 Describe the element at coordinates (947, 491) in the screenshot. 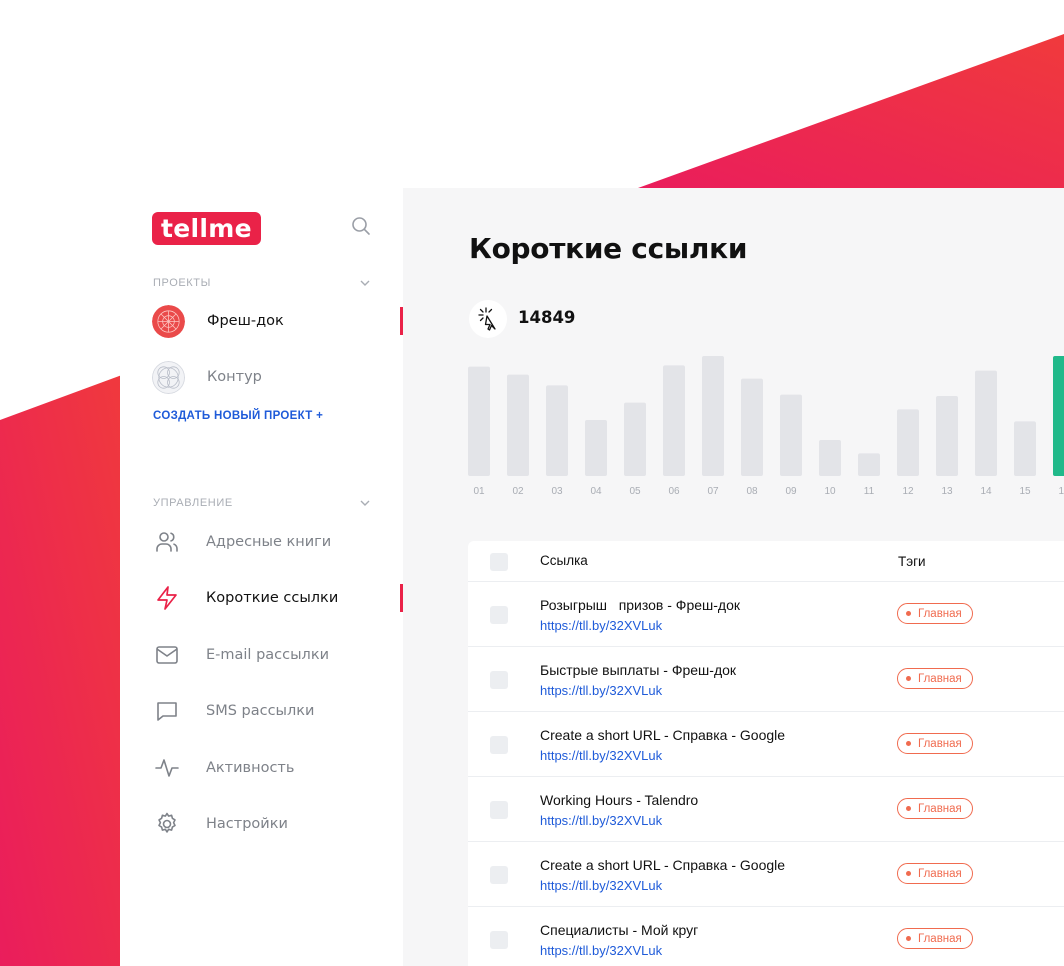

I see `tick-label-13: 13` at that location.